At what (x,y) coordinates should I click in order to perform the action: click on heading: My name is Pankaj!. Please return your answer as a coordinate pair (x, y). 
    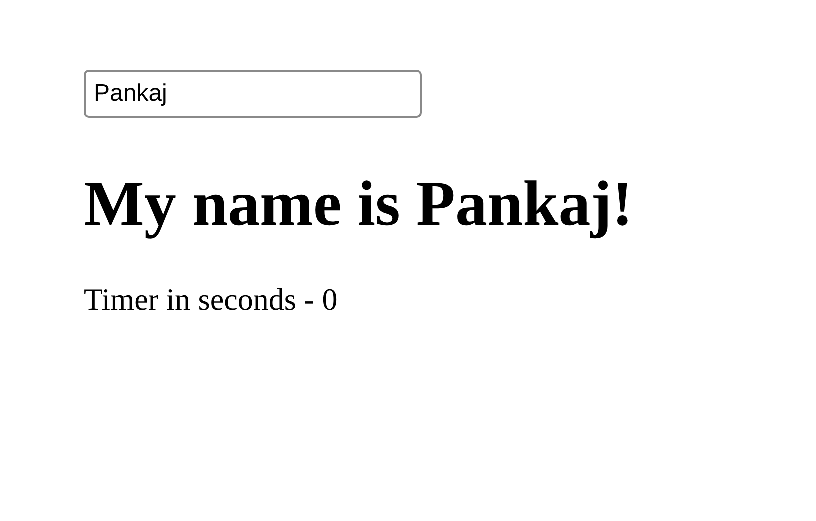
    Looking at the image, I should click on (359, 204).